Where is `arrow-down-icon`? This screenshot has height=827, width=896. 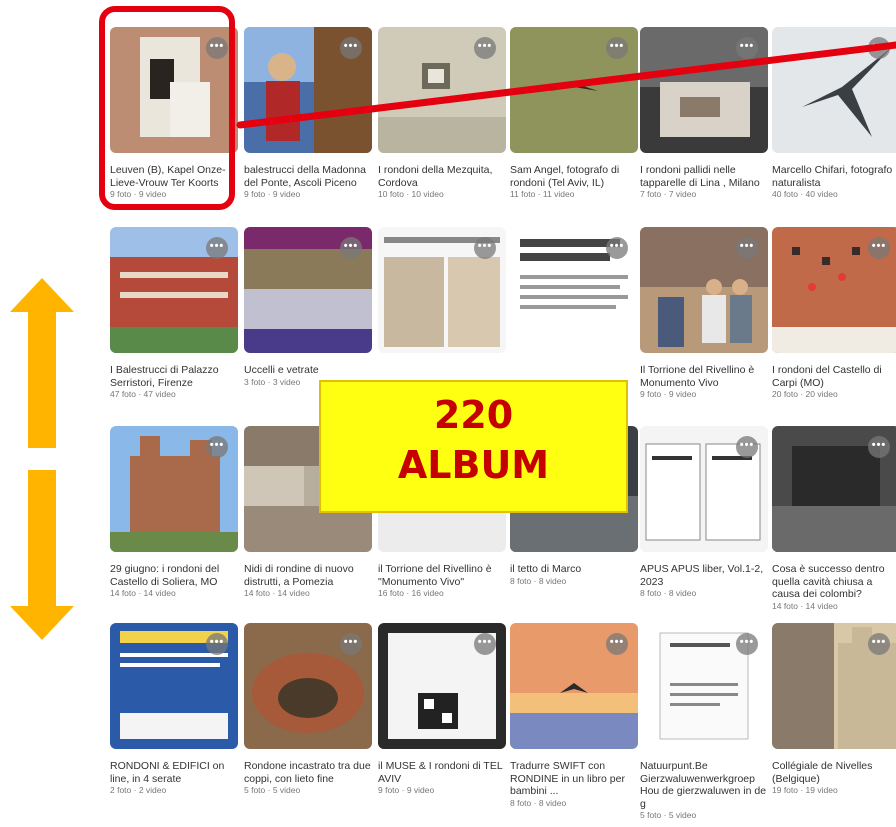 arrow-down-icon is located at coordinates (42, 555).